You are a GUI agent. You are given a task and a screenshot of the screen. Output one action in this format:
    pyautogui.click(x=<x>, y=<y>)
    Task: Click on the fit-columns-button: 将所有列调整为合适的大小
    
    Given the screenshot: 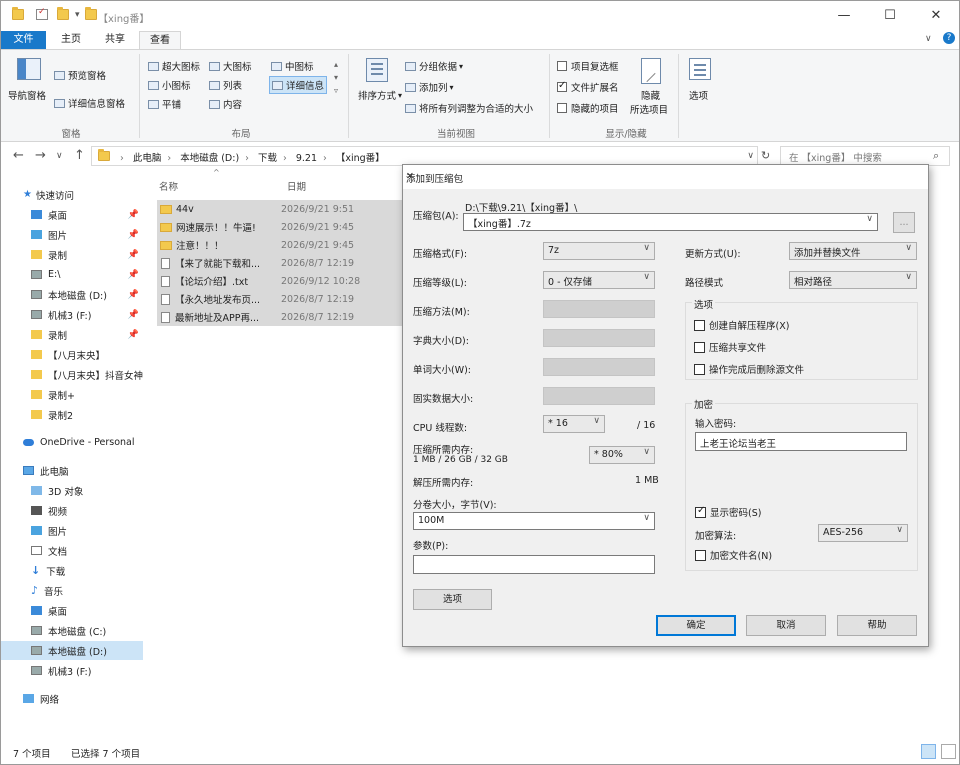 What is the action you would take?
    pyautogui.click(x=469, y=108)
    